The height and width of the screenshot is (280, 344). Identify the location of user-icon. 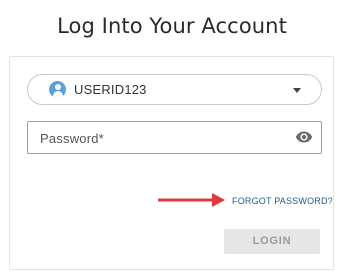
(57, 89).